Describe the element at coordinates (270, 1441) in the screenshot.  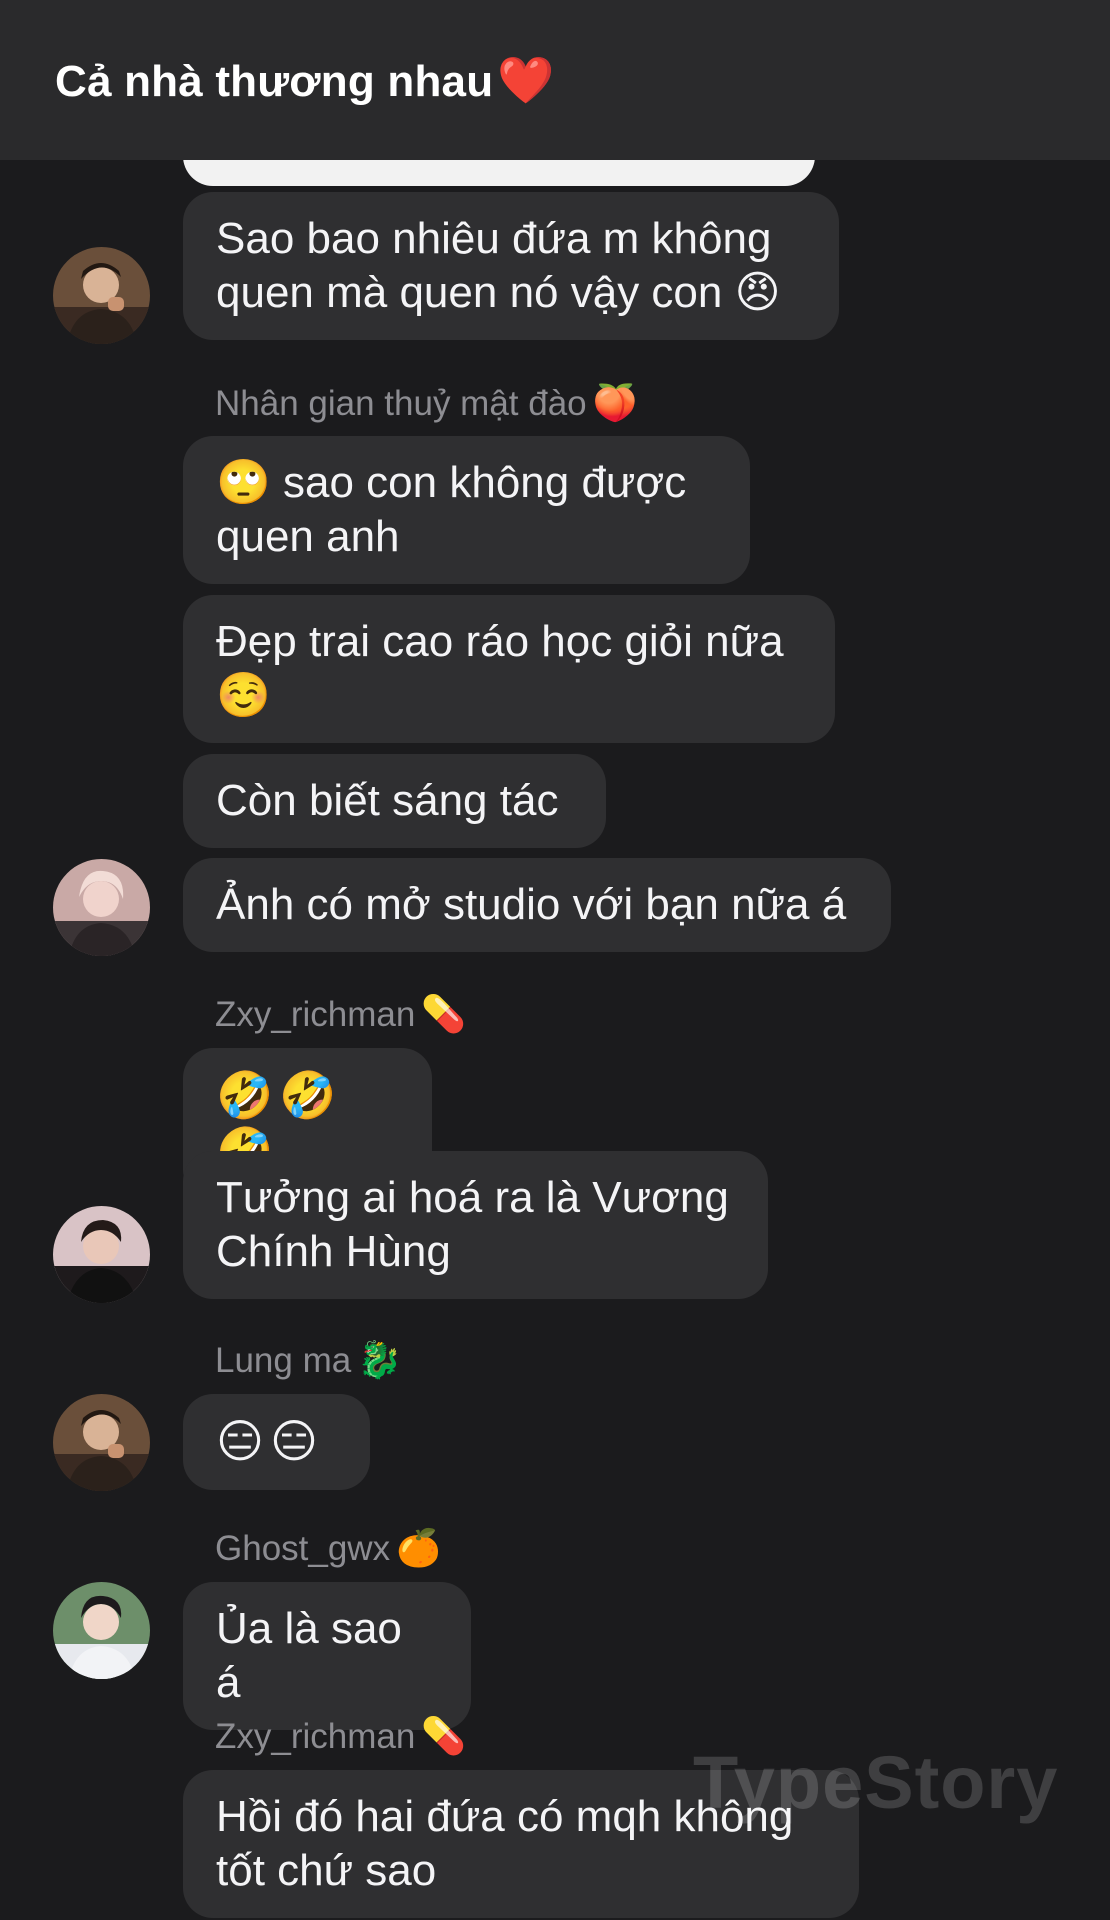
I see `message-text: 😑😑` at that location.